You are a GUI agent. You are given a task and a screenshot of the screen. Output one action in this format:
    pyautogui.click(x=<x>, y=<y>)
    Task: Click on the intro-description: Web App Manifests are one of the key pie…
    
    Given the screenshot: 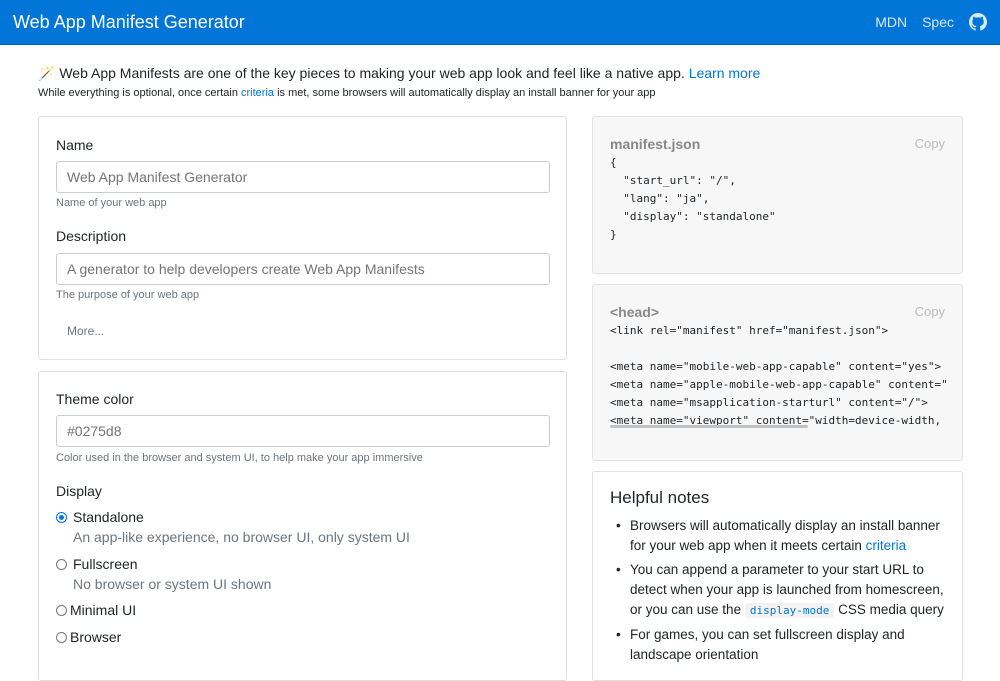 What is the action you would take?
    pyautogui.click(x=372, y=73)
    